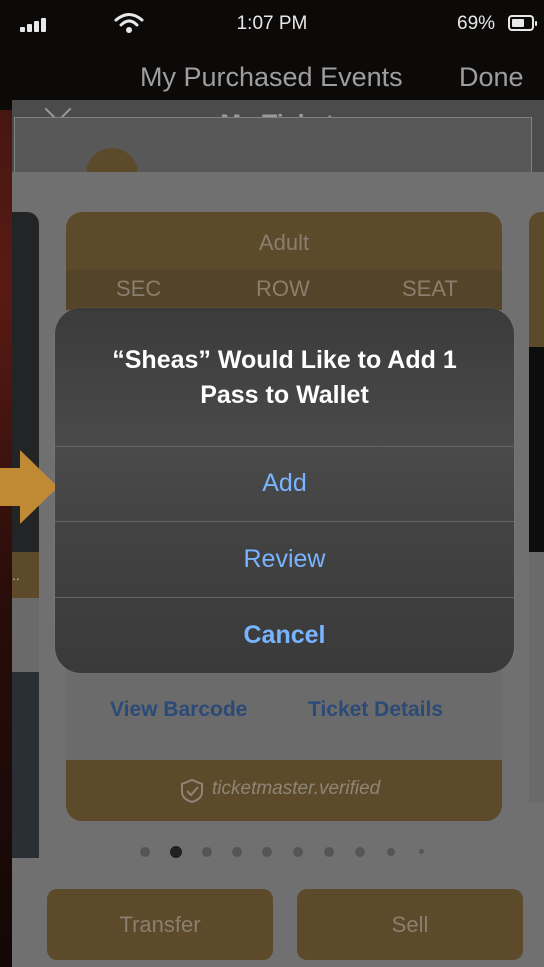 The image size is (544, 967). Describe the element at coordinates (536, 507) in the screenshot. I see `next-ticket-card` at that location.